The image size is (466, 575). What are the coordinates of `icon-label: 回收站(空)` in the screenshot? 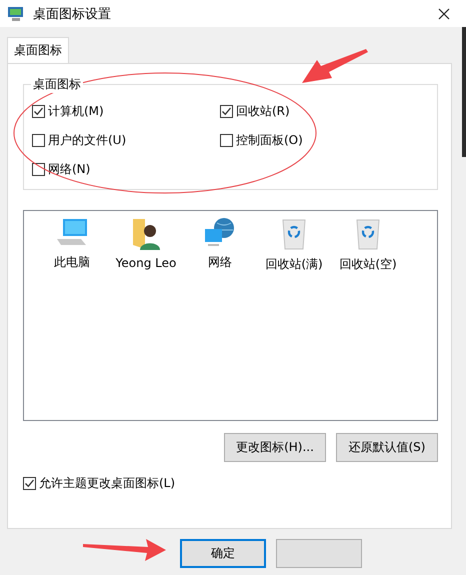 It's located at (368, 264).